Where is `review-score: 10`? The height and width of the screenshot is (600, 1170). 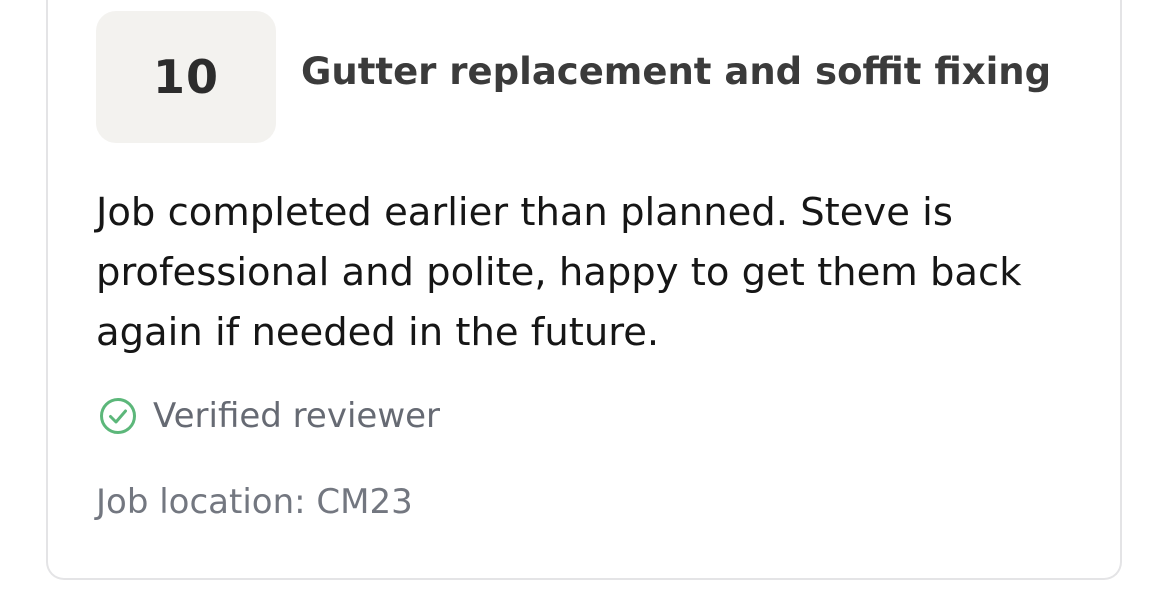 review-score: 10 is located at coordinates (185, 77).